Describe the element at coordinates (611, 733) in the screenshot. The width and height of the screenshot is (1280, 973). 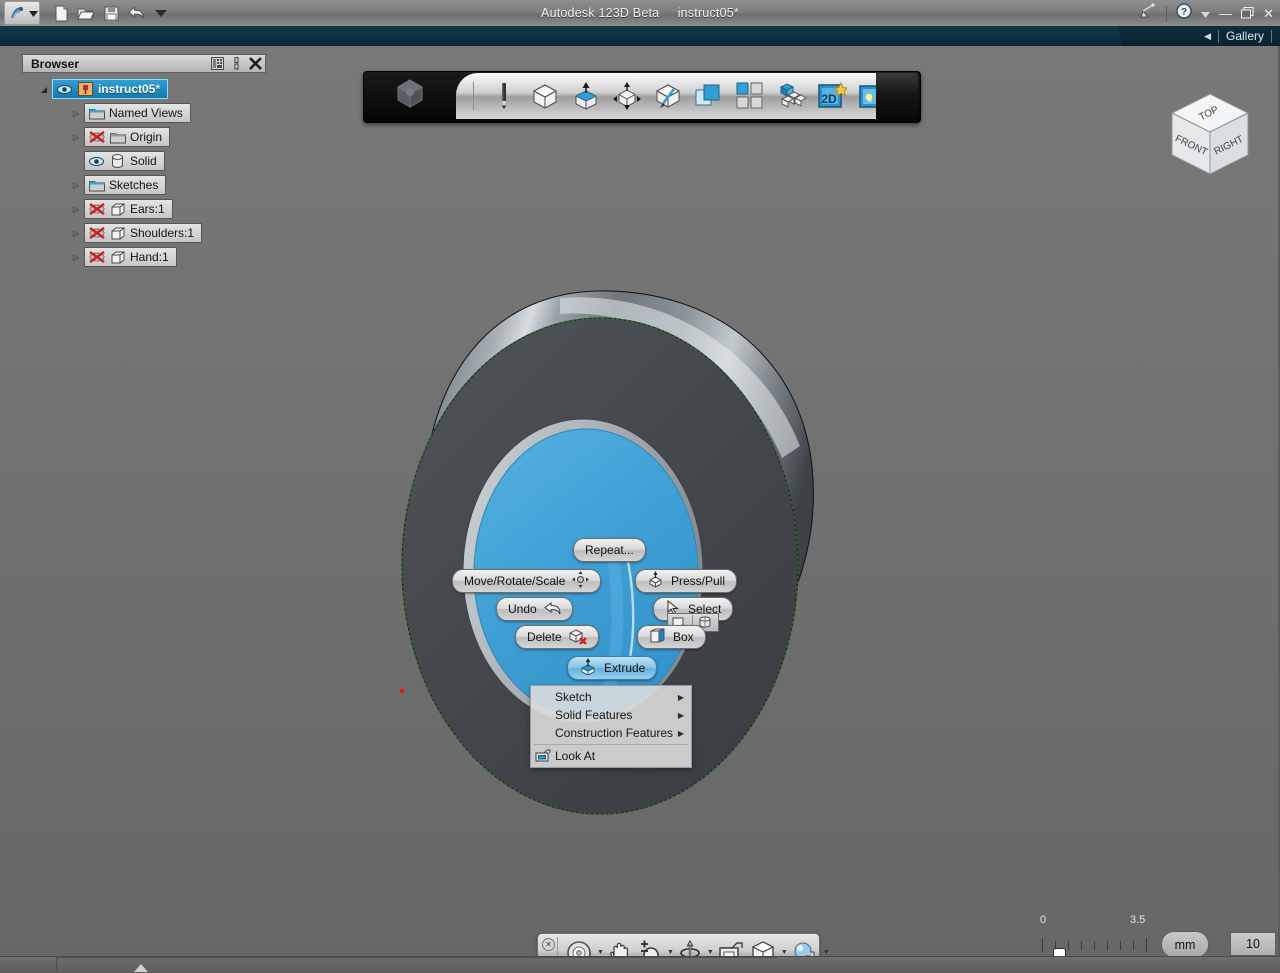
I see `context-menu-item-construction-features: Construction Features ▶` at that location.